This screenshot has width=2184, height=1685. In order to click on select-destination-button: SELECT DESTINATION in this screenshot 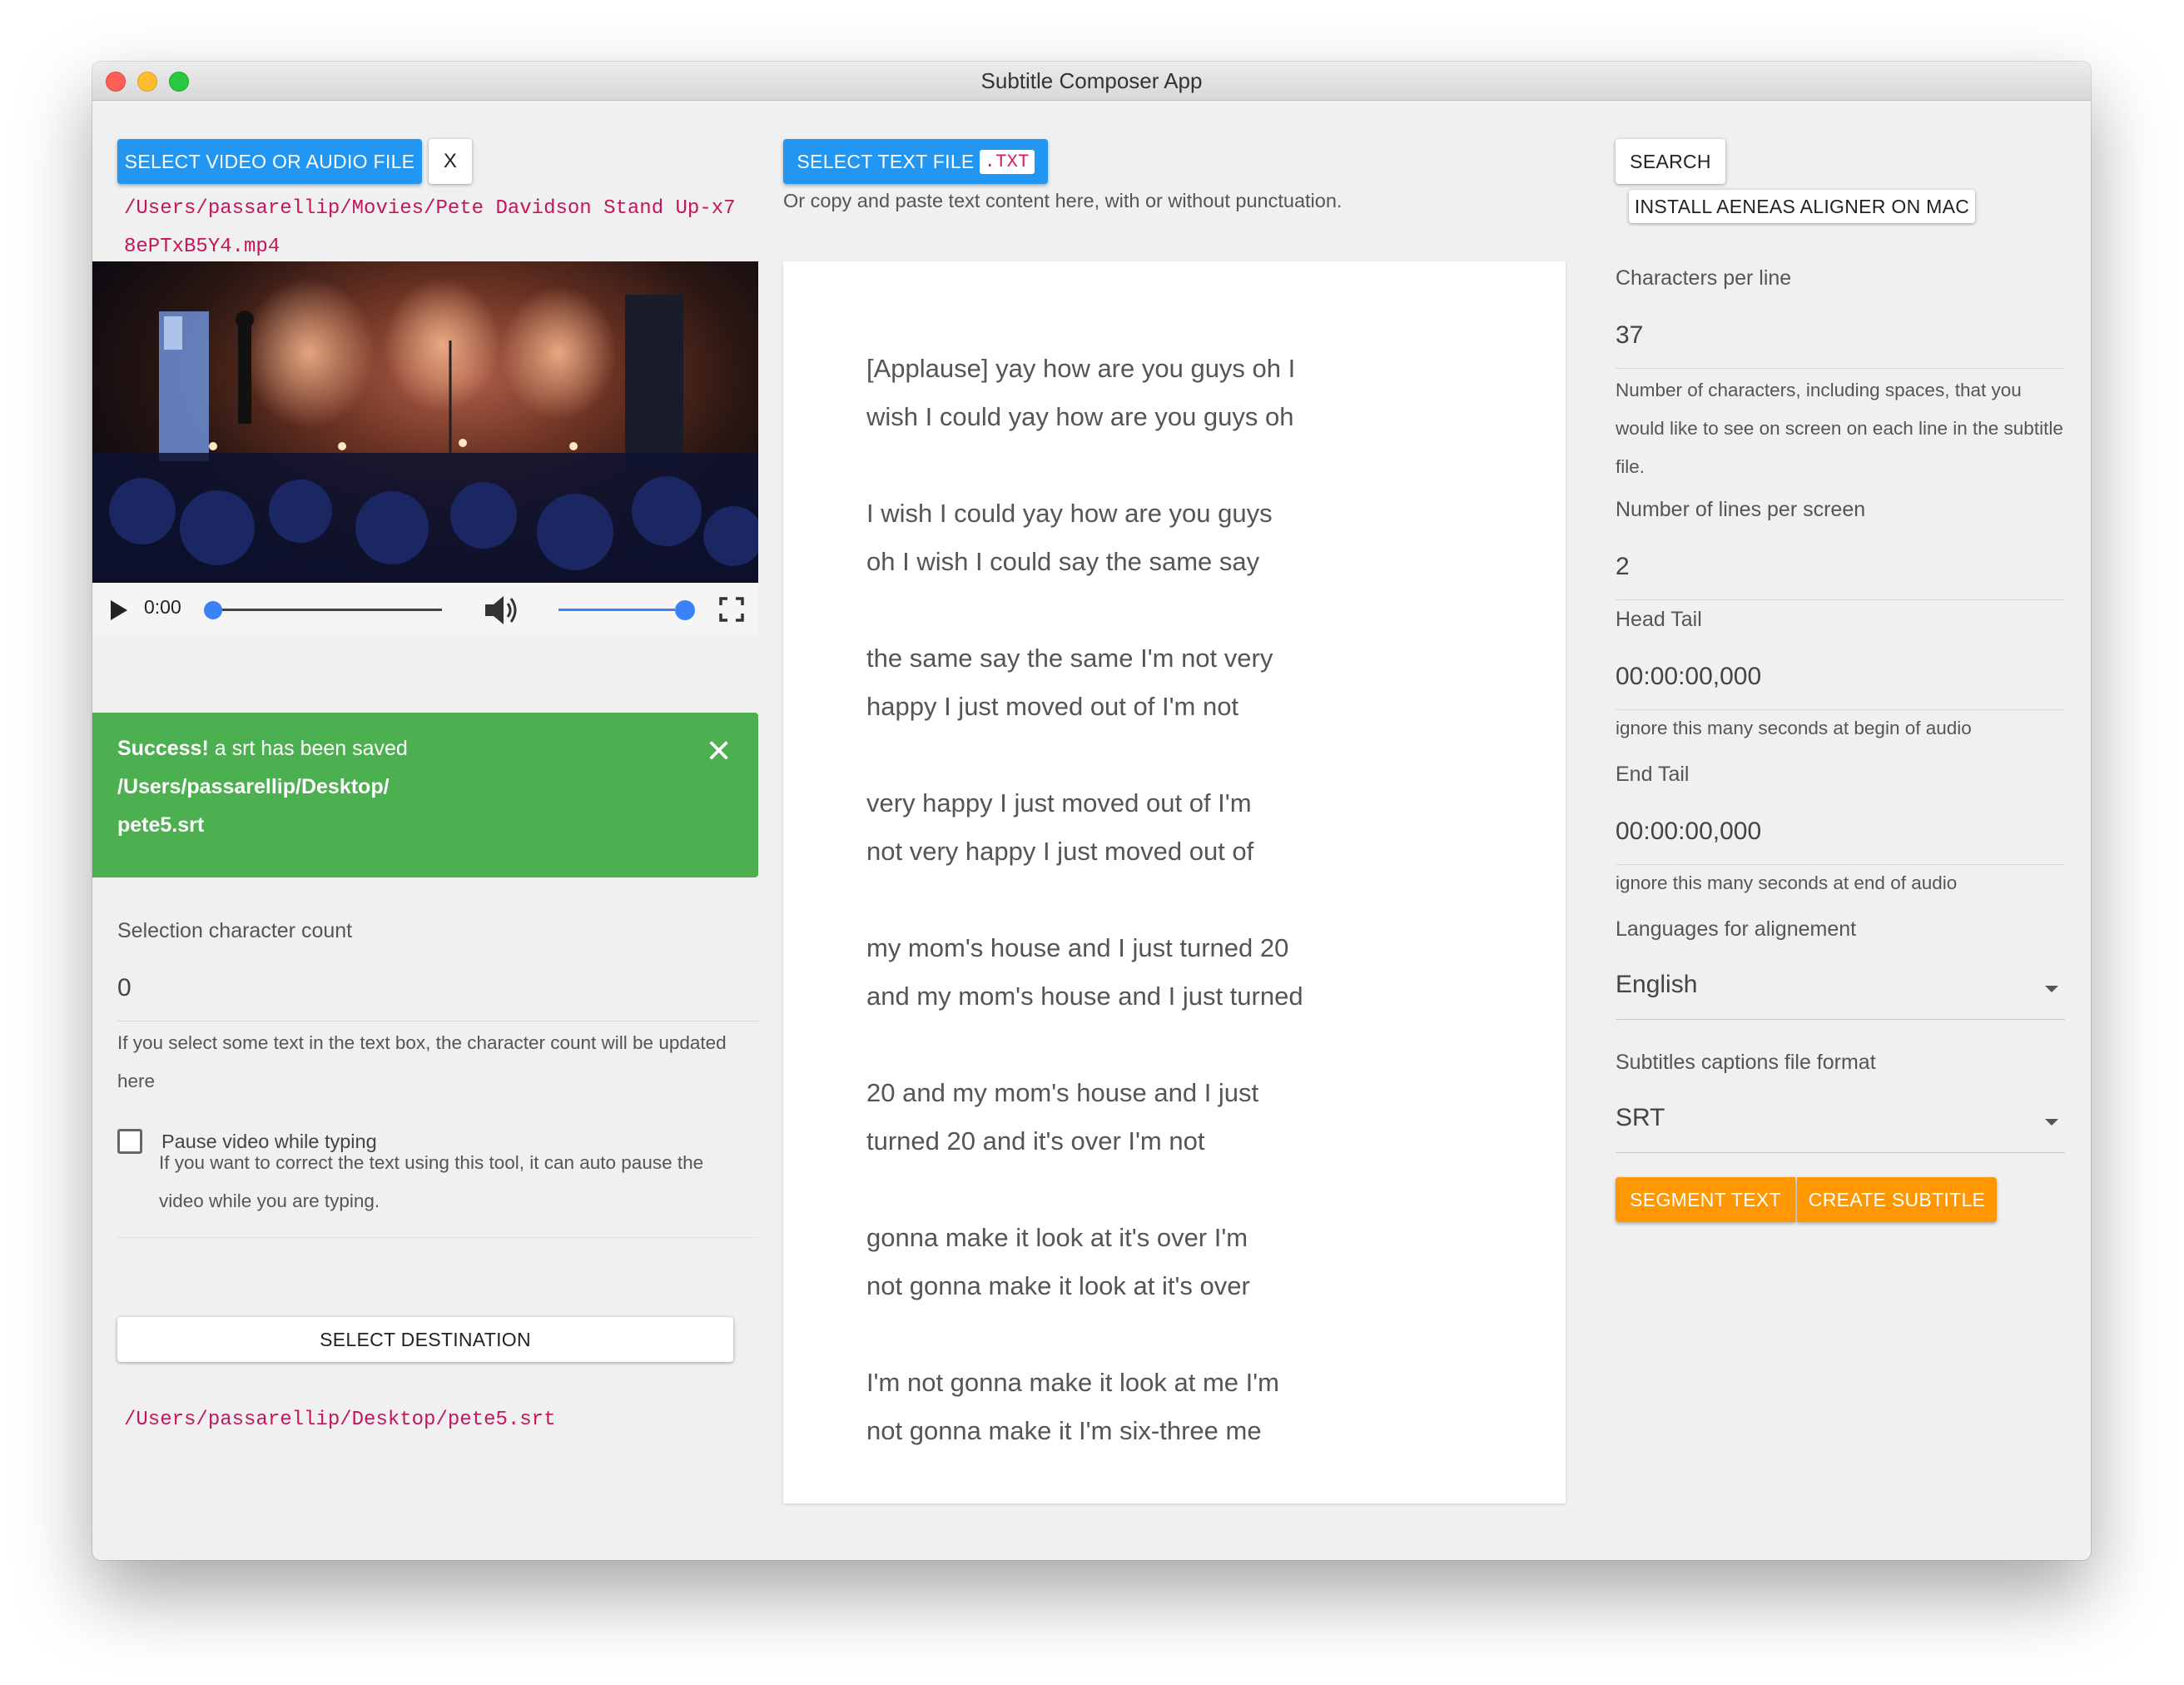, I will do `click(425, 1340)`.